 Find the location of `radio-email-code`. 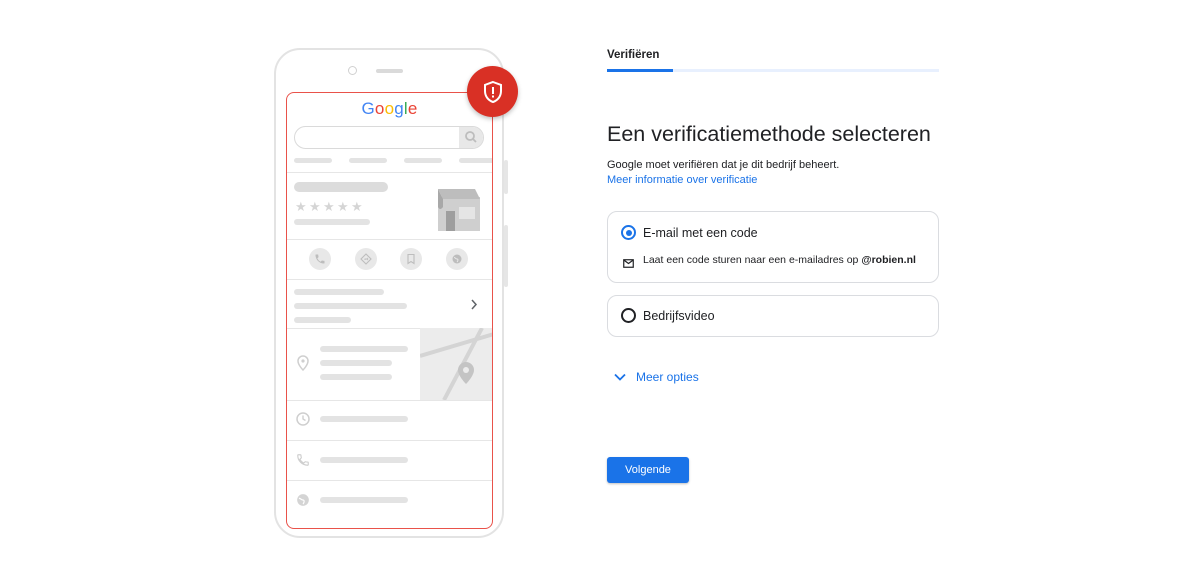

radio-email-code is located at coordinates (628, 232).